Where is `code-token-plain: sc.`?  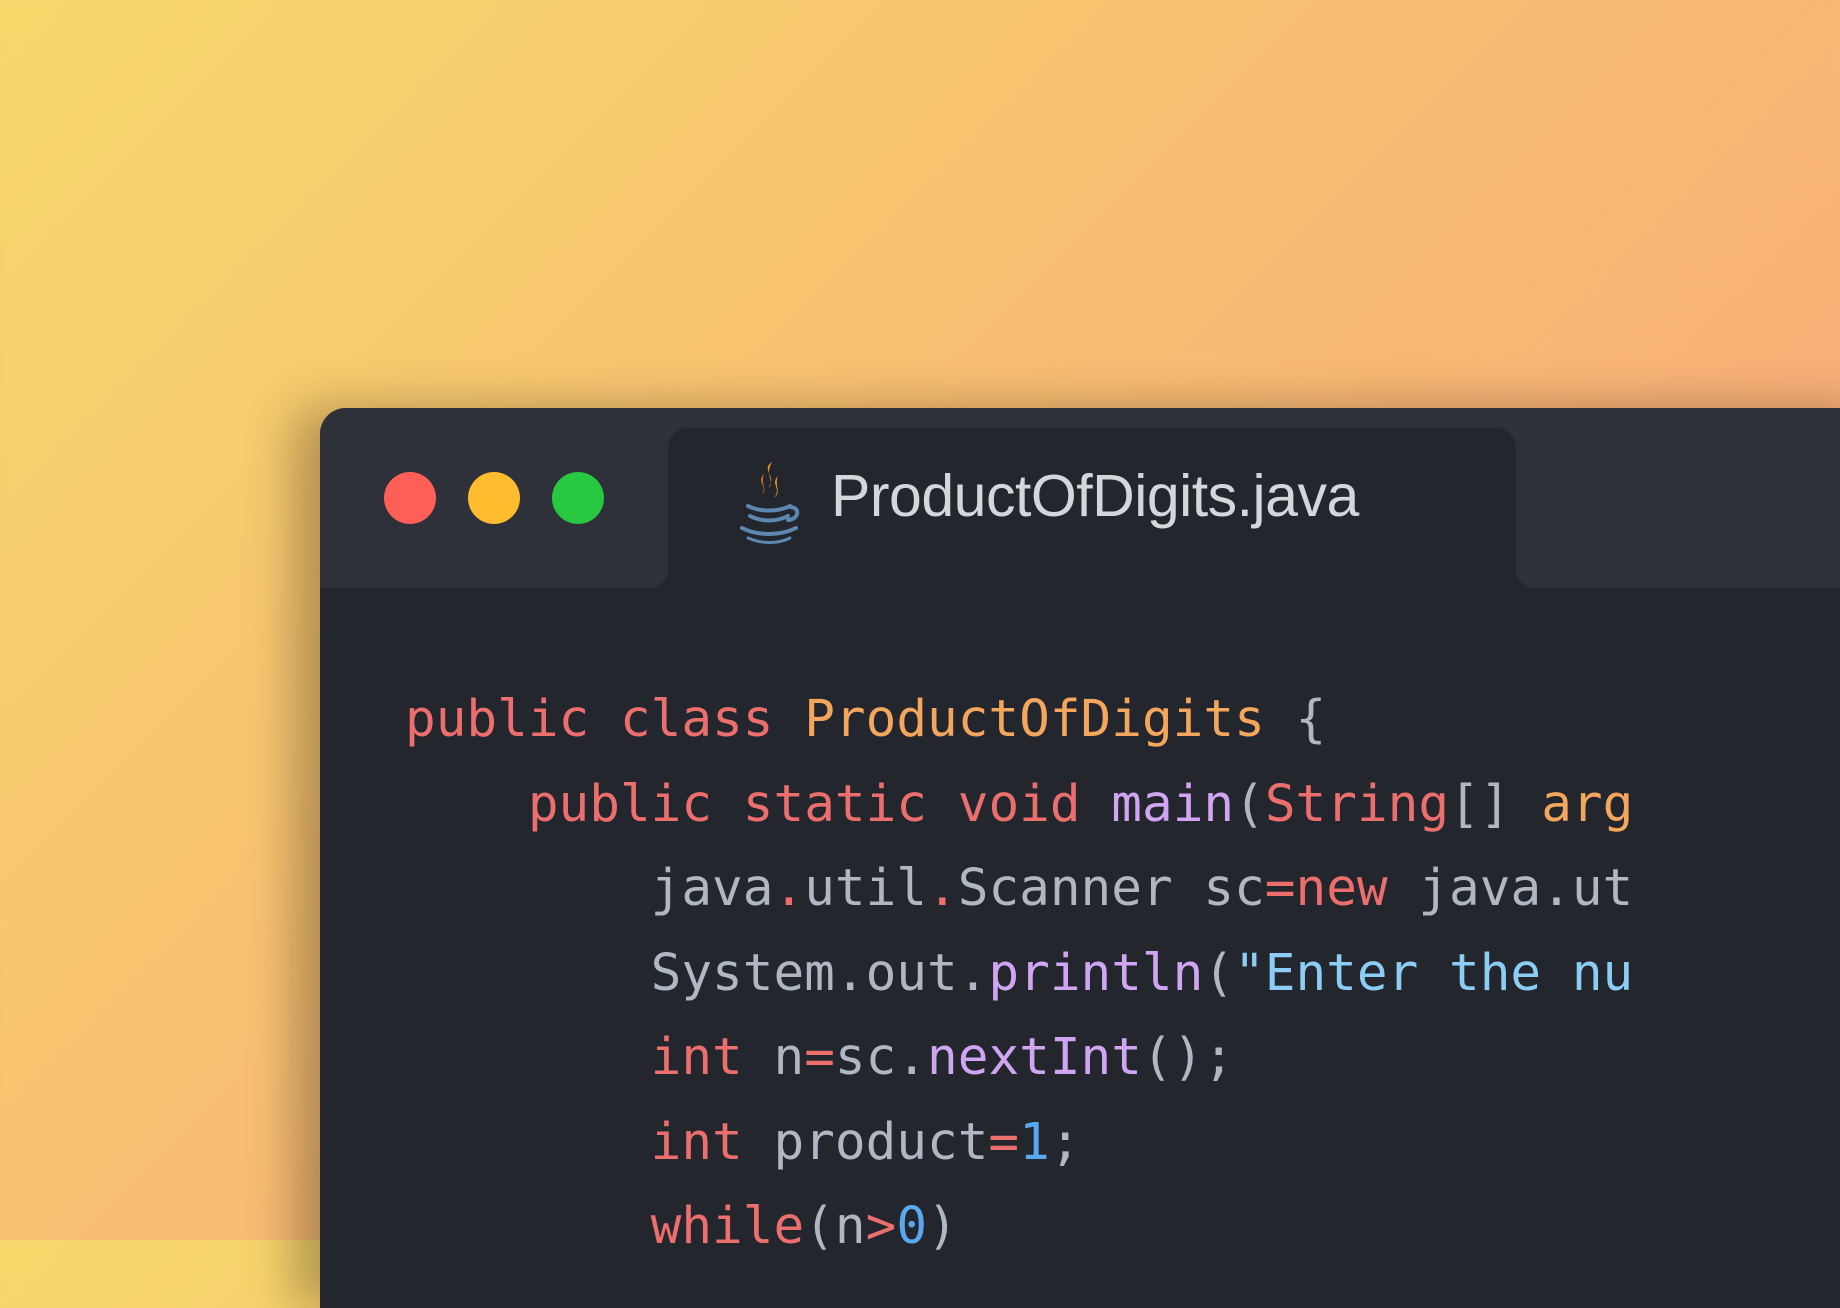 code-token-plain: sc. is located at coordinates (881, 1057).